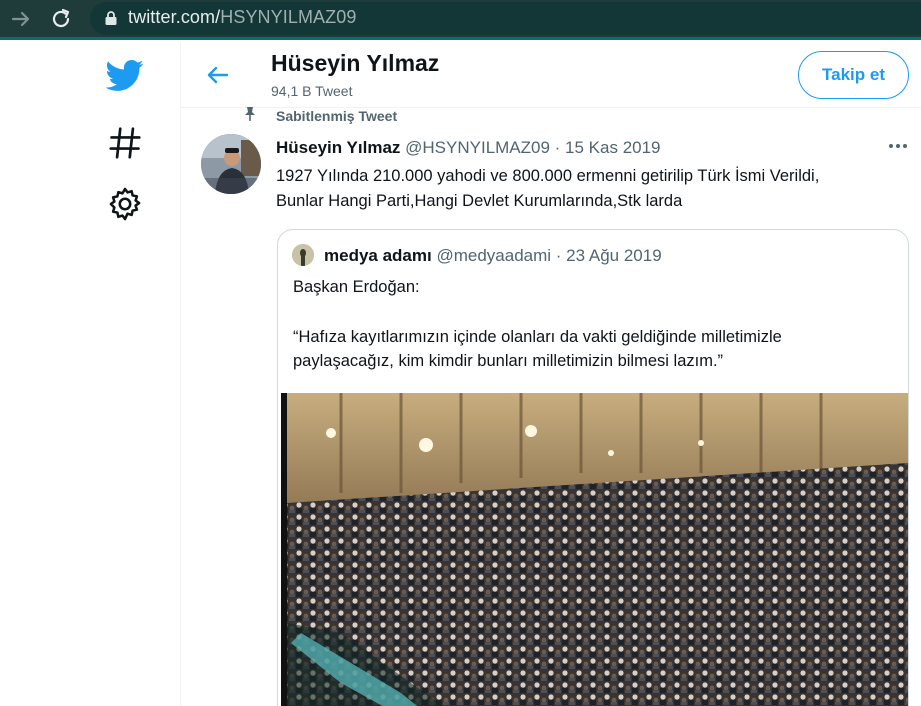 This screenshot has width=921, height=706. Describe the element at coordinates (218, 75) in the screenshot. I see `back-arrow-icon` at that location.